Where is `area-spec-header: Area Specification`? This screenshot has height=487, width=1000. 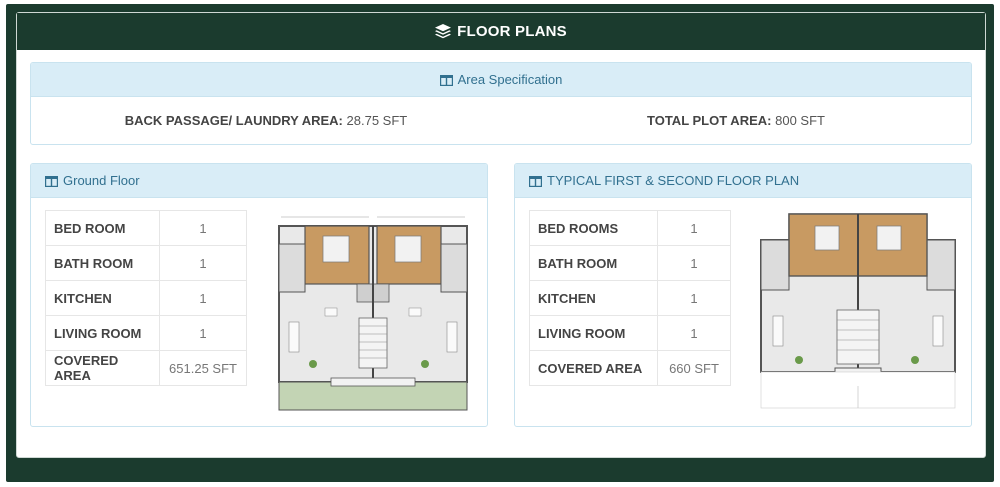
area-spec-header: Area Specification is located at coordinates (501, 80).